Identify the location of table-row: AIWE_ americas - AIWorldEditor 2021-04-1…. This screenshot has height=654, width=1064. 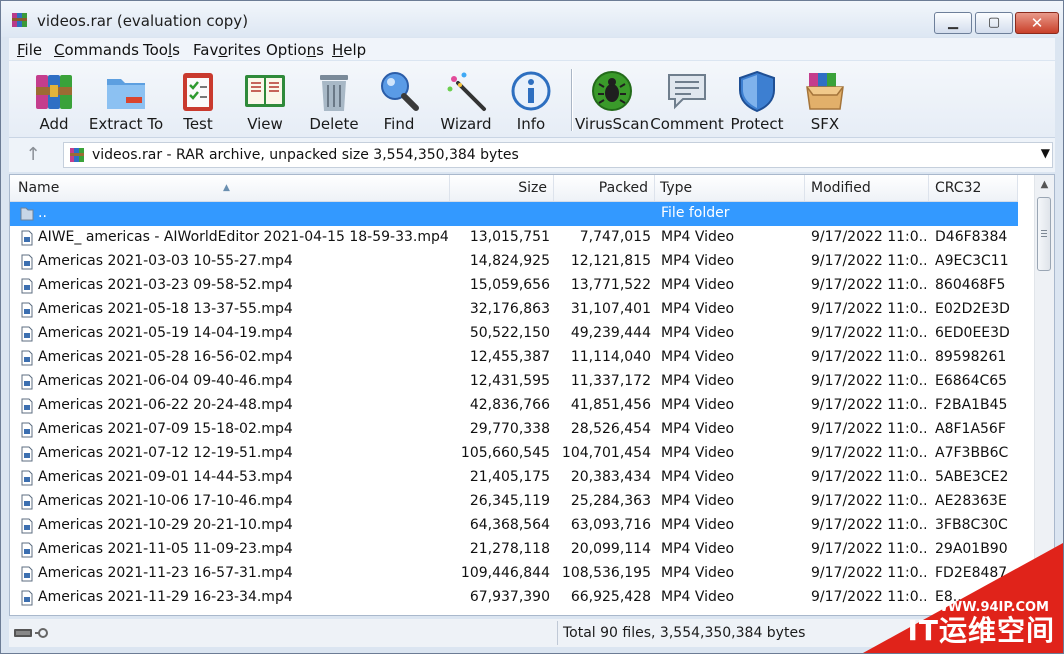
(514, 238).